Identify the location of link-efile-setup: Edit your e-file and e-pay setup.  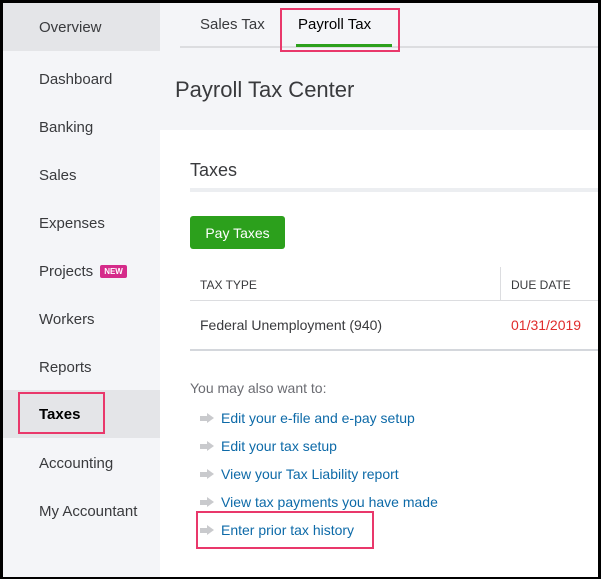
(307, 418).